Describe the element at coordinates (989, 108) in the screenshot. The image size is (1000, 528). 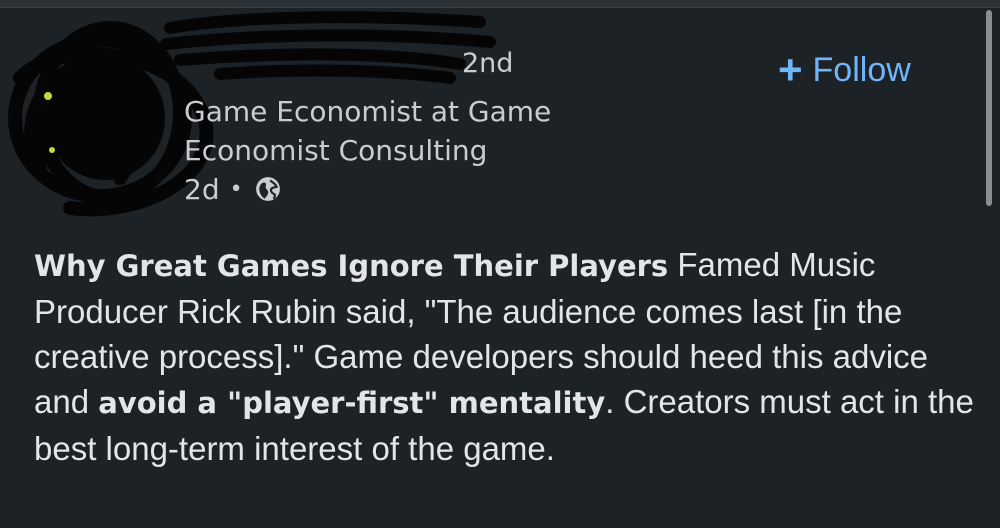
I see `scrollbar` at that location.